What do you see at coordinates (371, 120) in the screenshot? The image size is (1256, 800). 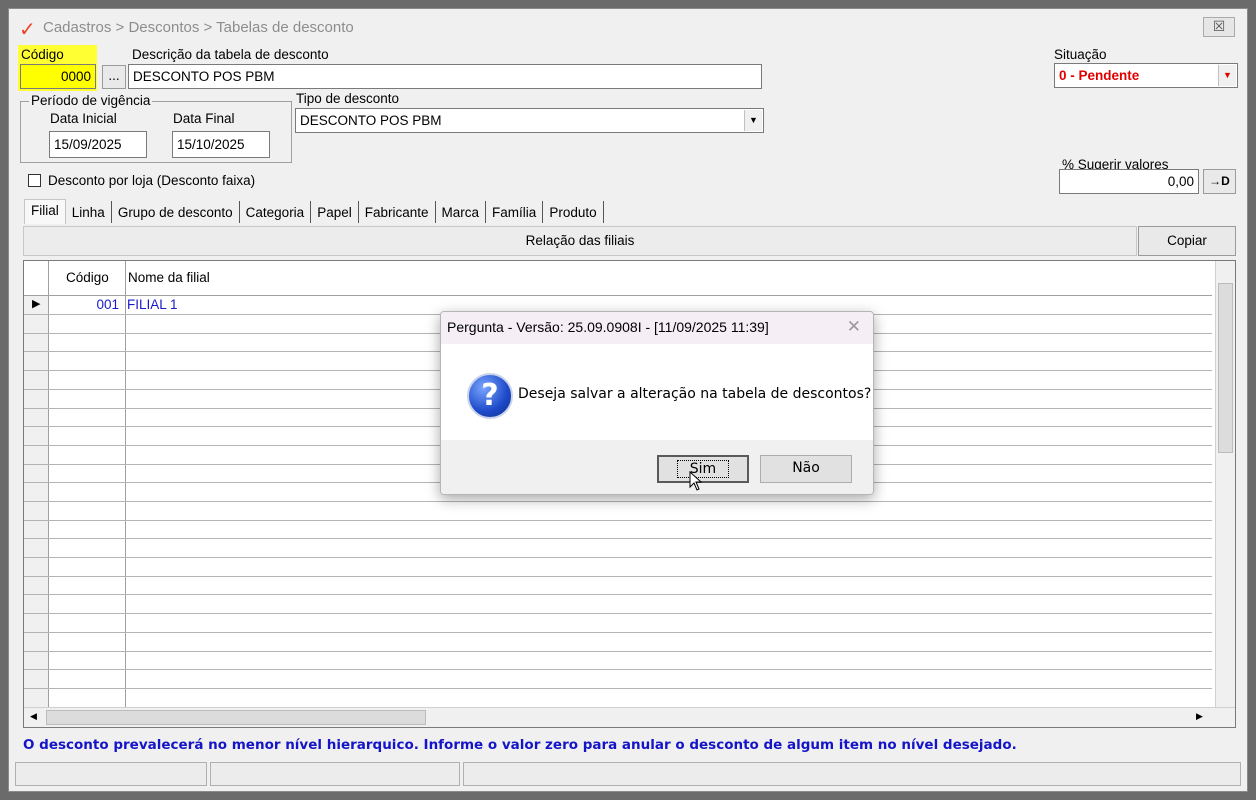 I see `tipo-value: DESCONTO POS PBM` at bounding box center [371, 120].